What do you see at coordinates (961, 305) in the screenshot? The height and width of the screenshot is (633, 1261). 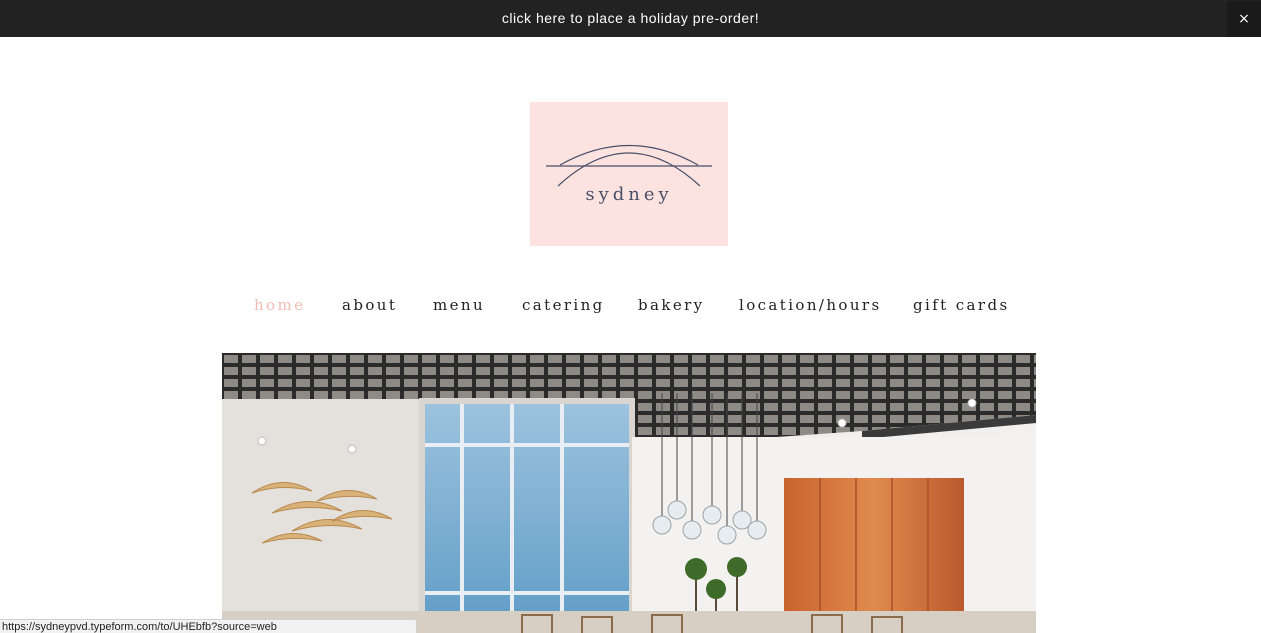 I see `nav-item-gift-cards: gift cards` at bounding box center [961, 305].